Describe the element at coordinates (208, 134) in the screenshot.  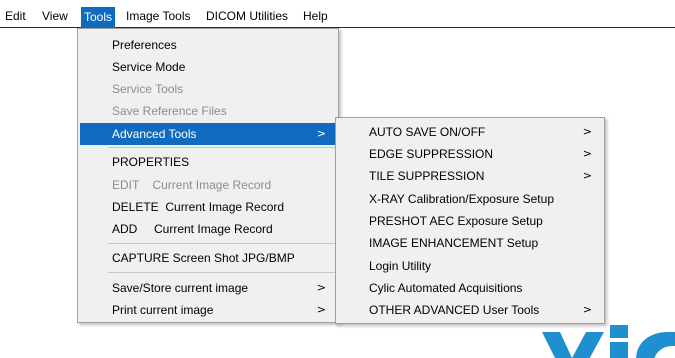
I see `menu-item-advanced-tools: Advanced Tools >` at that location.